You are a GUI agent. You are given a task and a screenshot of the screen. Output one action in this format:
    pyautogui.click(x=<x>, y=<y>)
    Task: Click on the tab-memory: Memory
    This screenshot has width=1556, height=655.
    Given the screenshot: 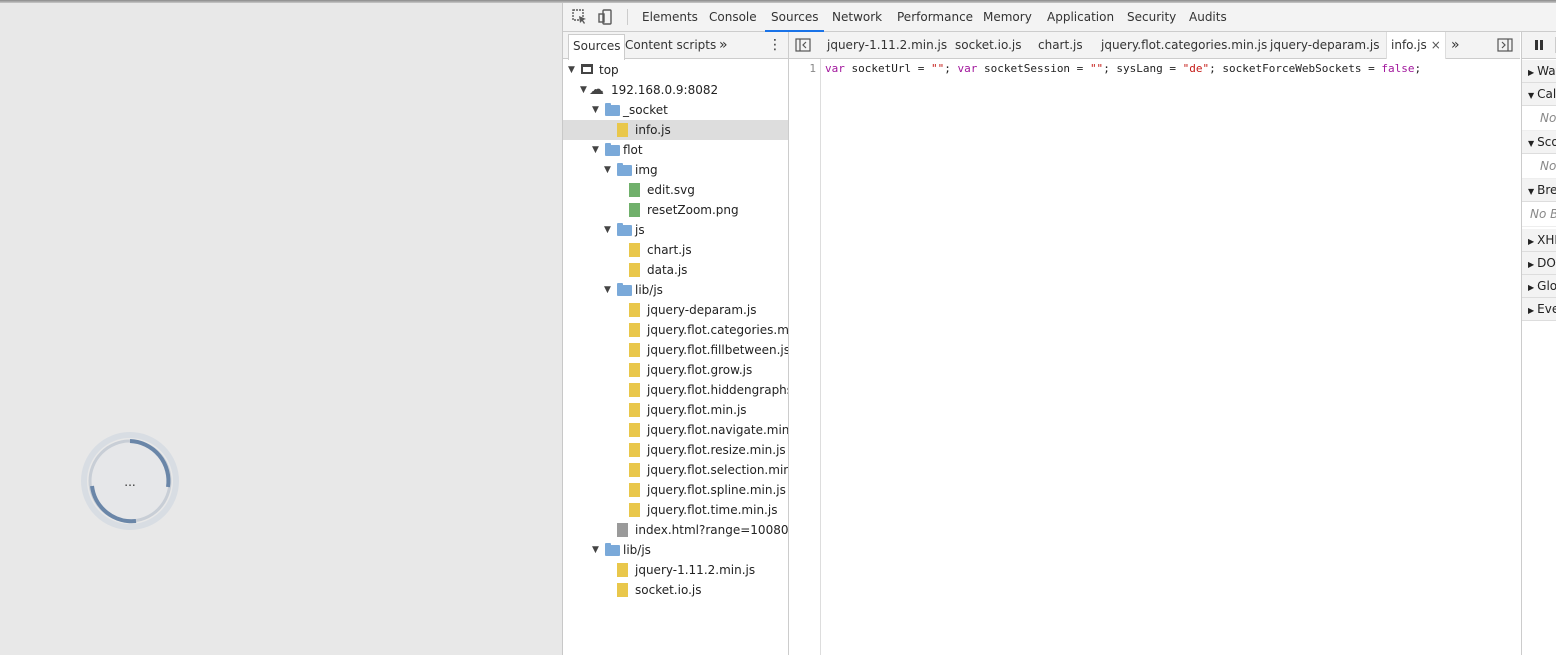 What is the action you would take?
    pyautogui.click(x=1007, y=17)
    